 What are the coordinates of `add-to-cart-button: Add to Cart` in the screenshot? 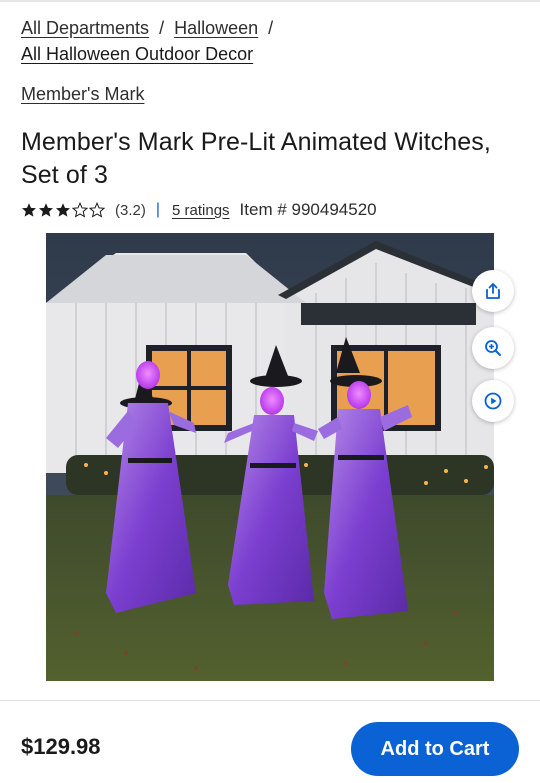 It's located at (435, 749).